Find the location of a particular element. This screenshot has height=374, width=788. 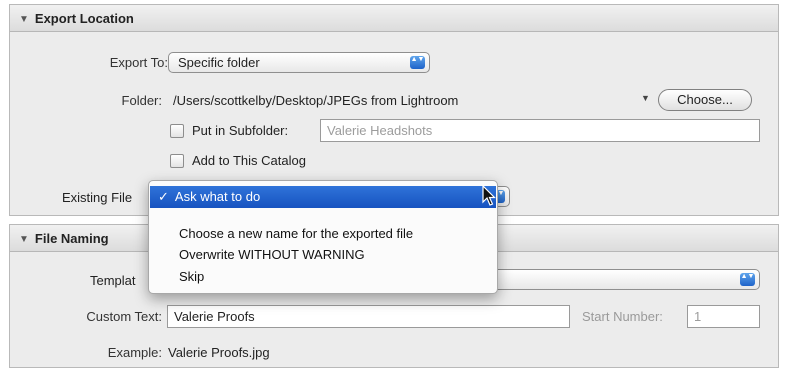

custom-text-value: Valerie Proofs is located at coordinates (214, 316).